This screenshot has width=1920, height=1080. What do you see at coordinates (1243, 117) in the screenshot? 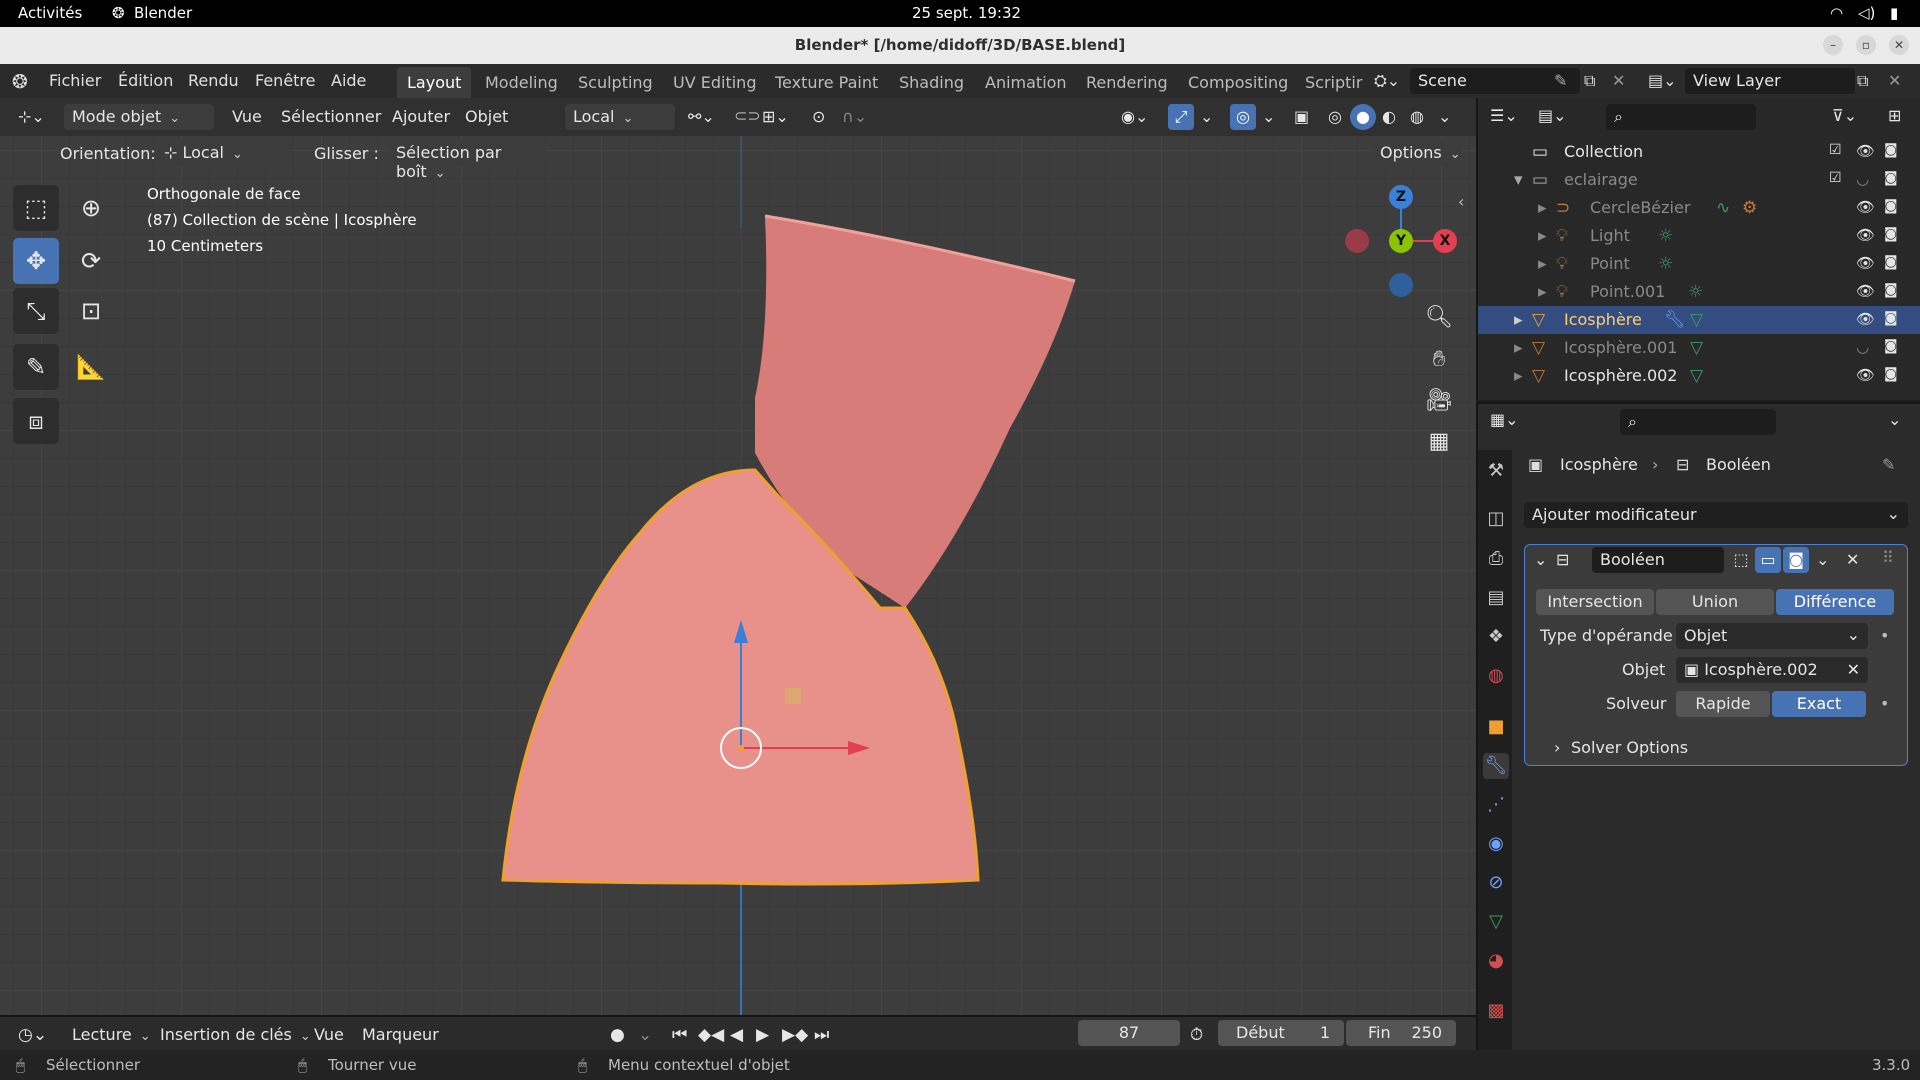
I see `overlay-toggle-icon: ◎` at bounding box center [1243, 117].